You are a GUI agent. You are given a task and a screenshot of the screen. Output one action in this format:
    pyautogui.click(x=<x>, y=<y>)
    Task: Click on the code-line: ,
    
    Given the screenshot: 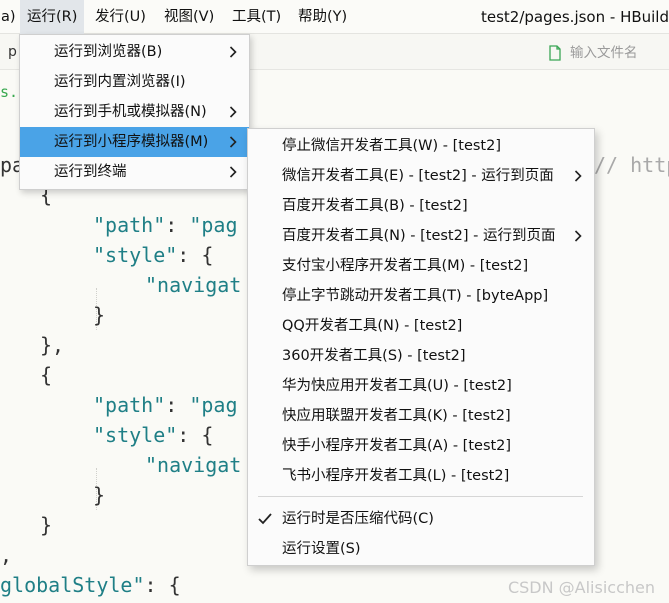 What is the action you would take?
    pyautogui.click(x=6, y=555)
    